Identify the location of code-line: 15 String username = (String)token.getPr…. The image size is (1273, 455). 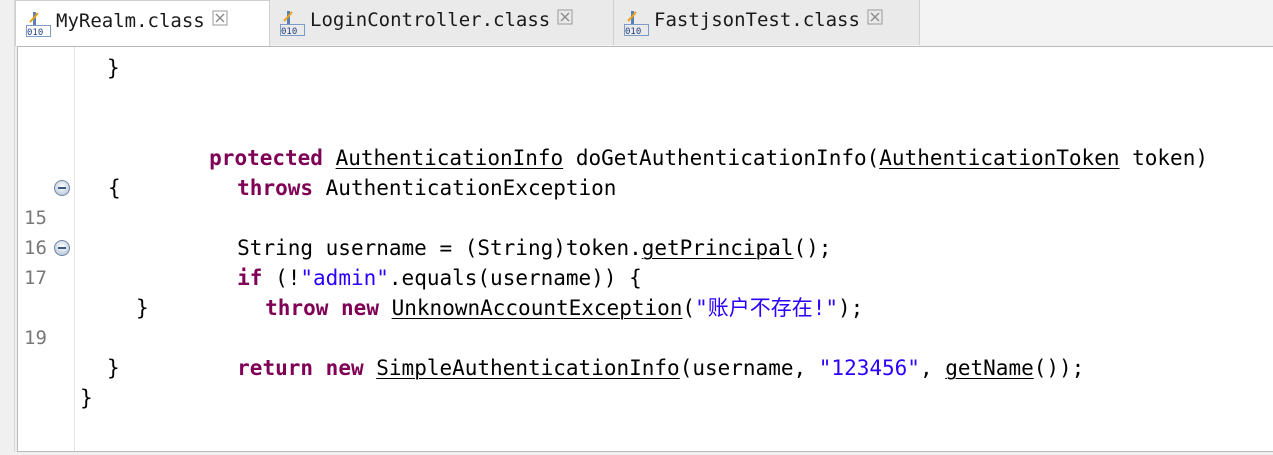
(643, 231).